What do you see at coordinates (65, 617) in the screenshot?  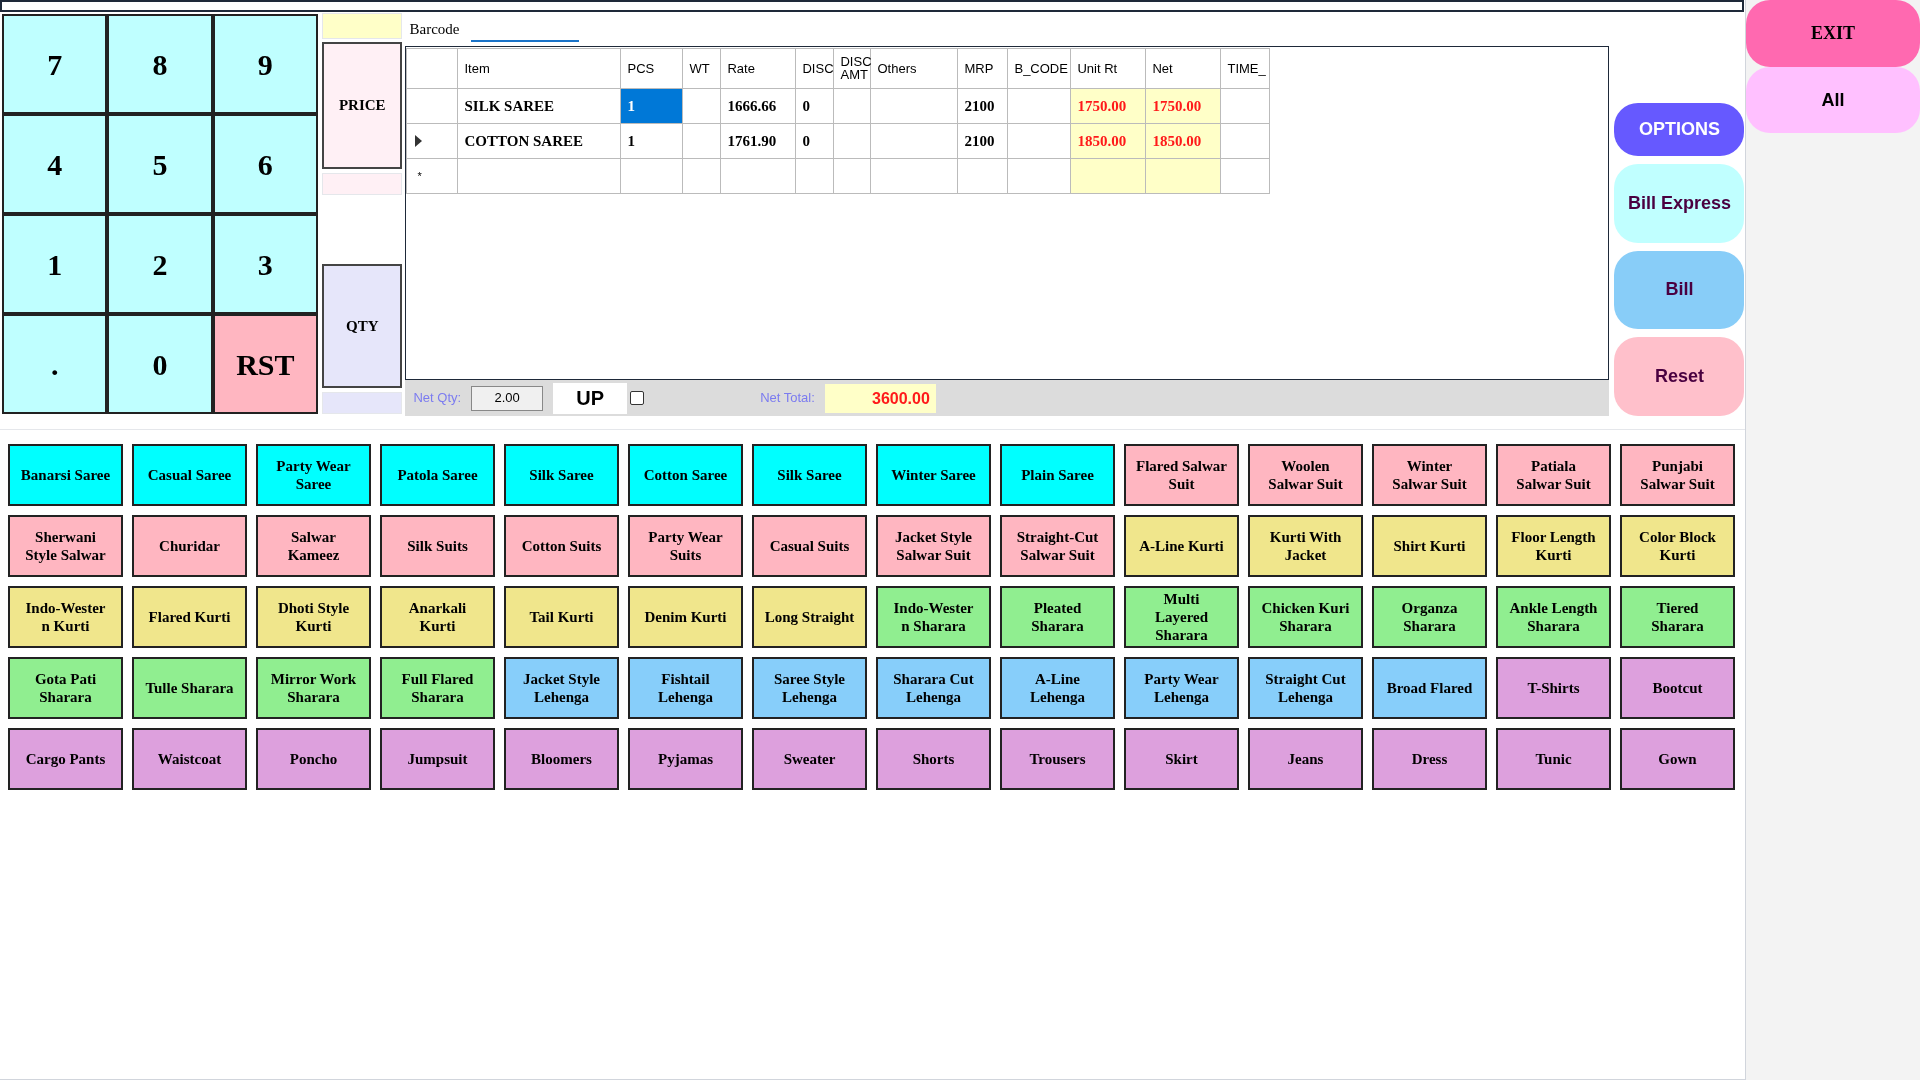 I see `category-button: Indo-Wester n Kurti` at bounding box center [65, 617].